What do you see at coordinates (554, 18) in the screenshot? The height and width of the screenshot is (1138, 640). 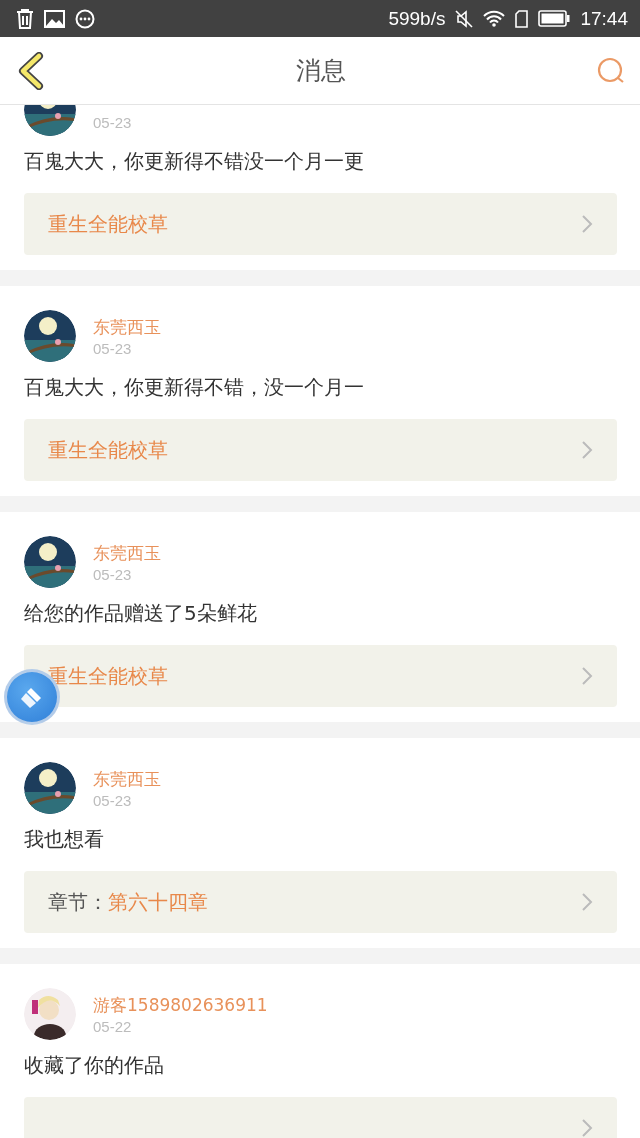 I see `battery-icon` at bounding box center [554, 18].